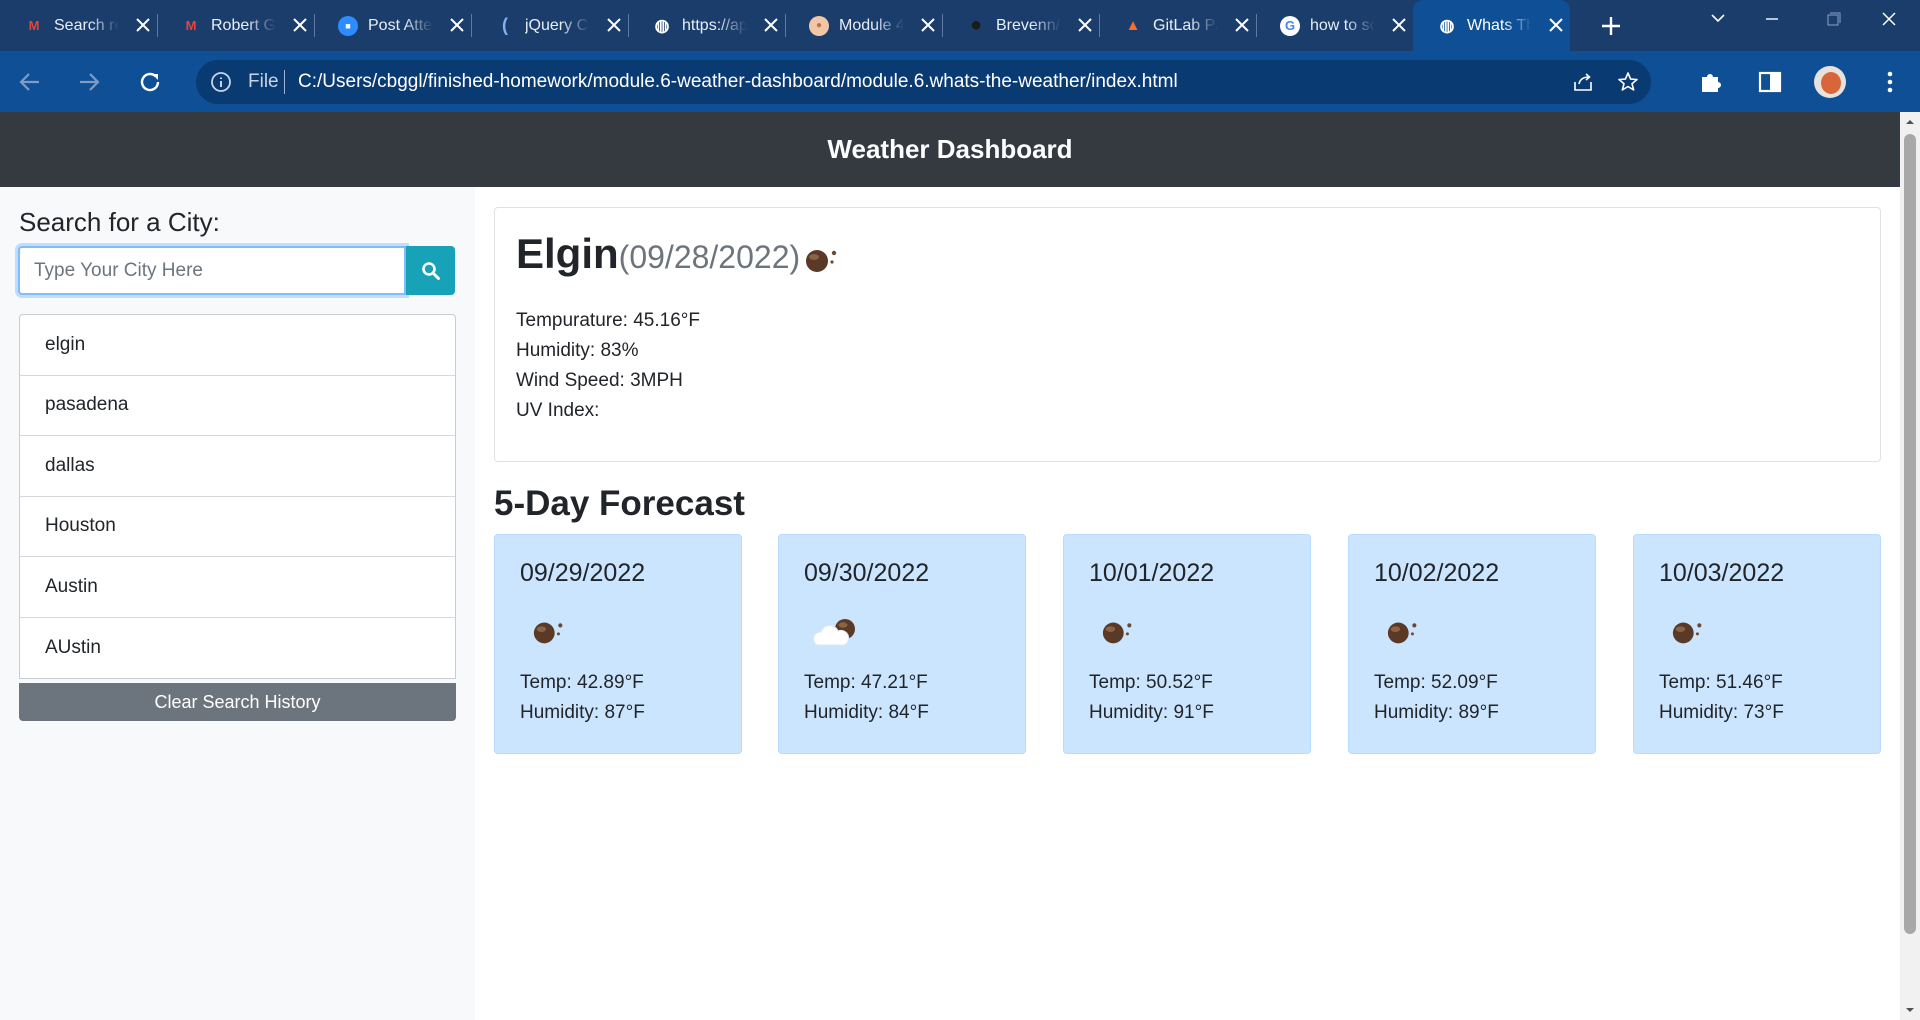 Image resolution: width=1920 pixels, height=1020 pixels. I want to click on gitlab-icon: ▲, so click(1133, 25).